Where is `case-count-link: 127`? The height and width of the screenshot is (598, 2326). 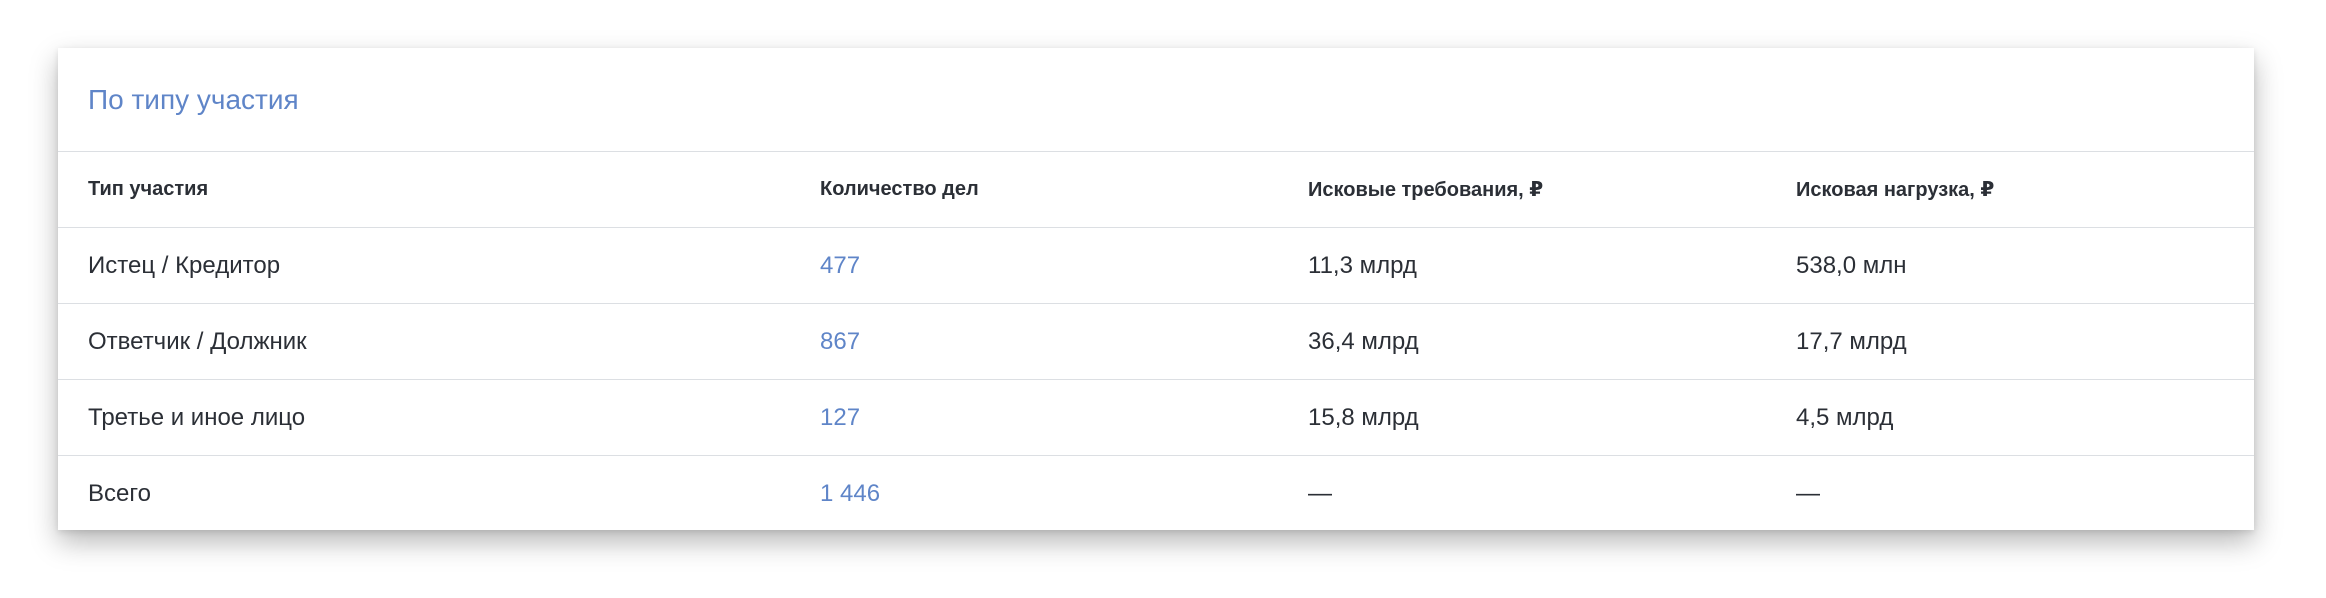
case-count-link: 127 is located at coordinates (840, 417).